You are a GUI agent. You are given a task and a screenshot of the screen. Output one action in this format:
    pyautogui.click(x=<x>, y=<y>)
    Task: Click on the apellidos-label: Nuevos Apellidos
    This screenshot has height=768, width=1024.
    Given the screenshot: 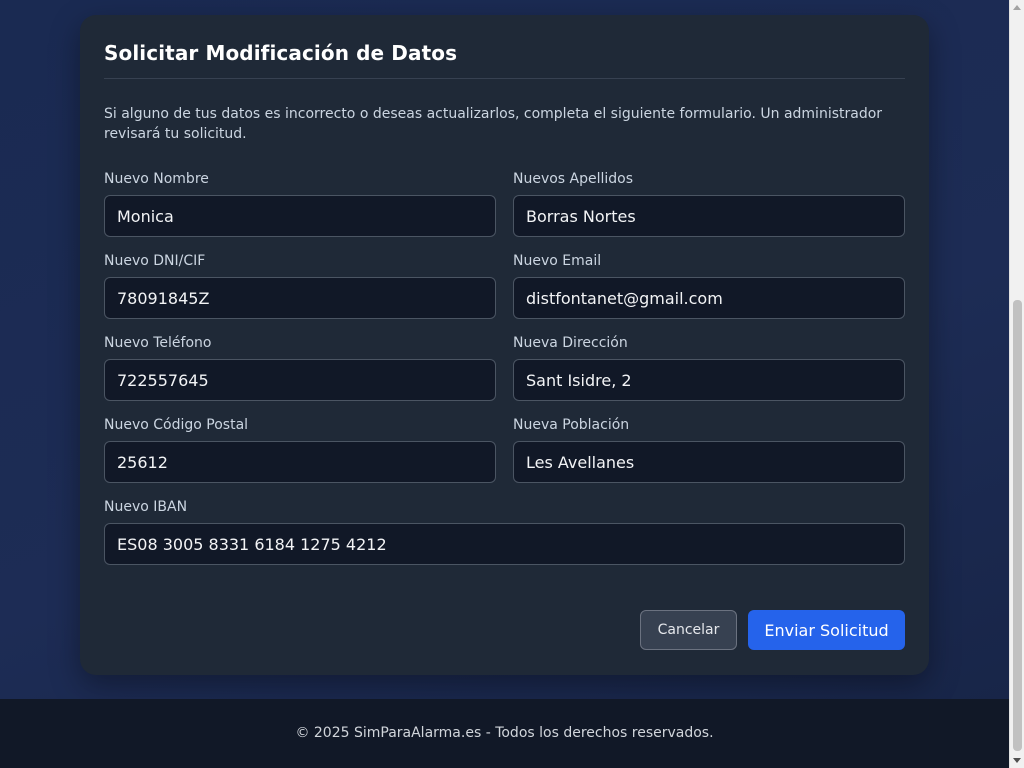 What is the action you would take?
    pyautogui.click(x=573, y=179)
    